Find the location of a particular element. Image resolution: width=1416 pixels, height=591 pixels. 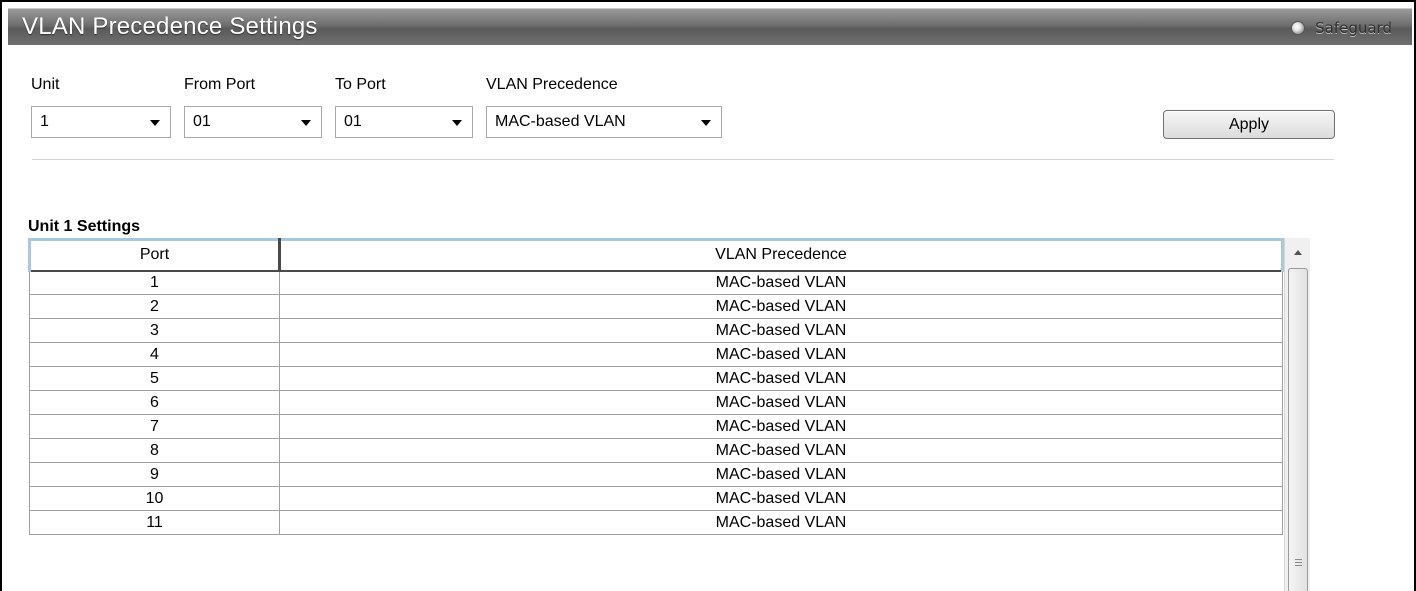

table-row: 5 MAC-based VLAN is located at coordinates (656, 378).